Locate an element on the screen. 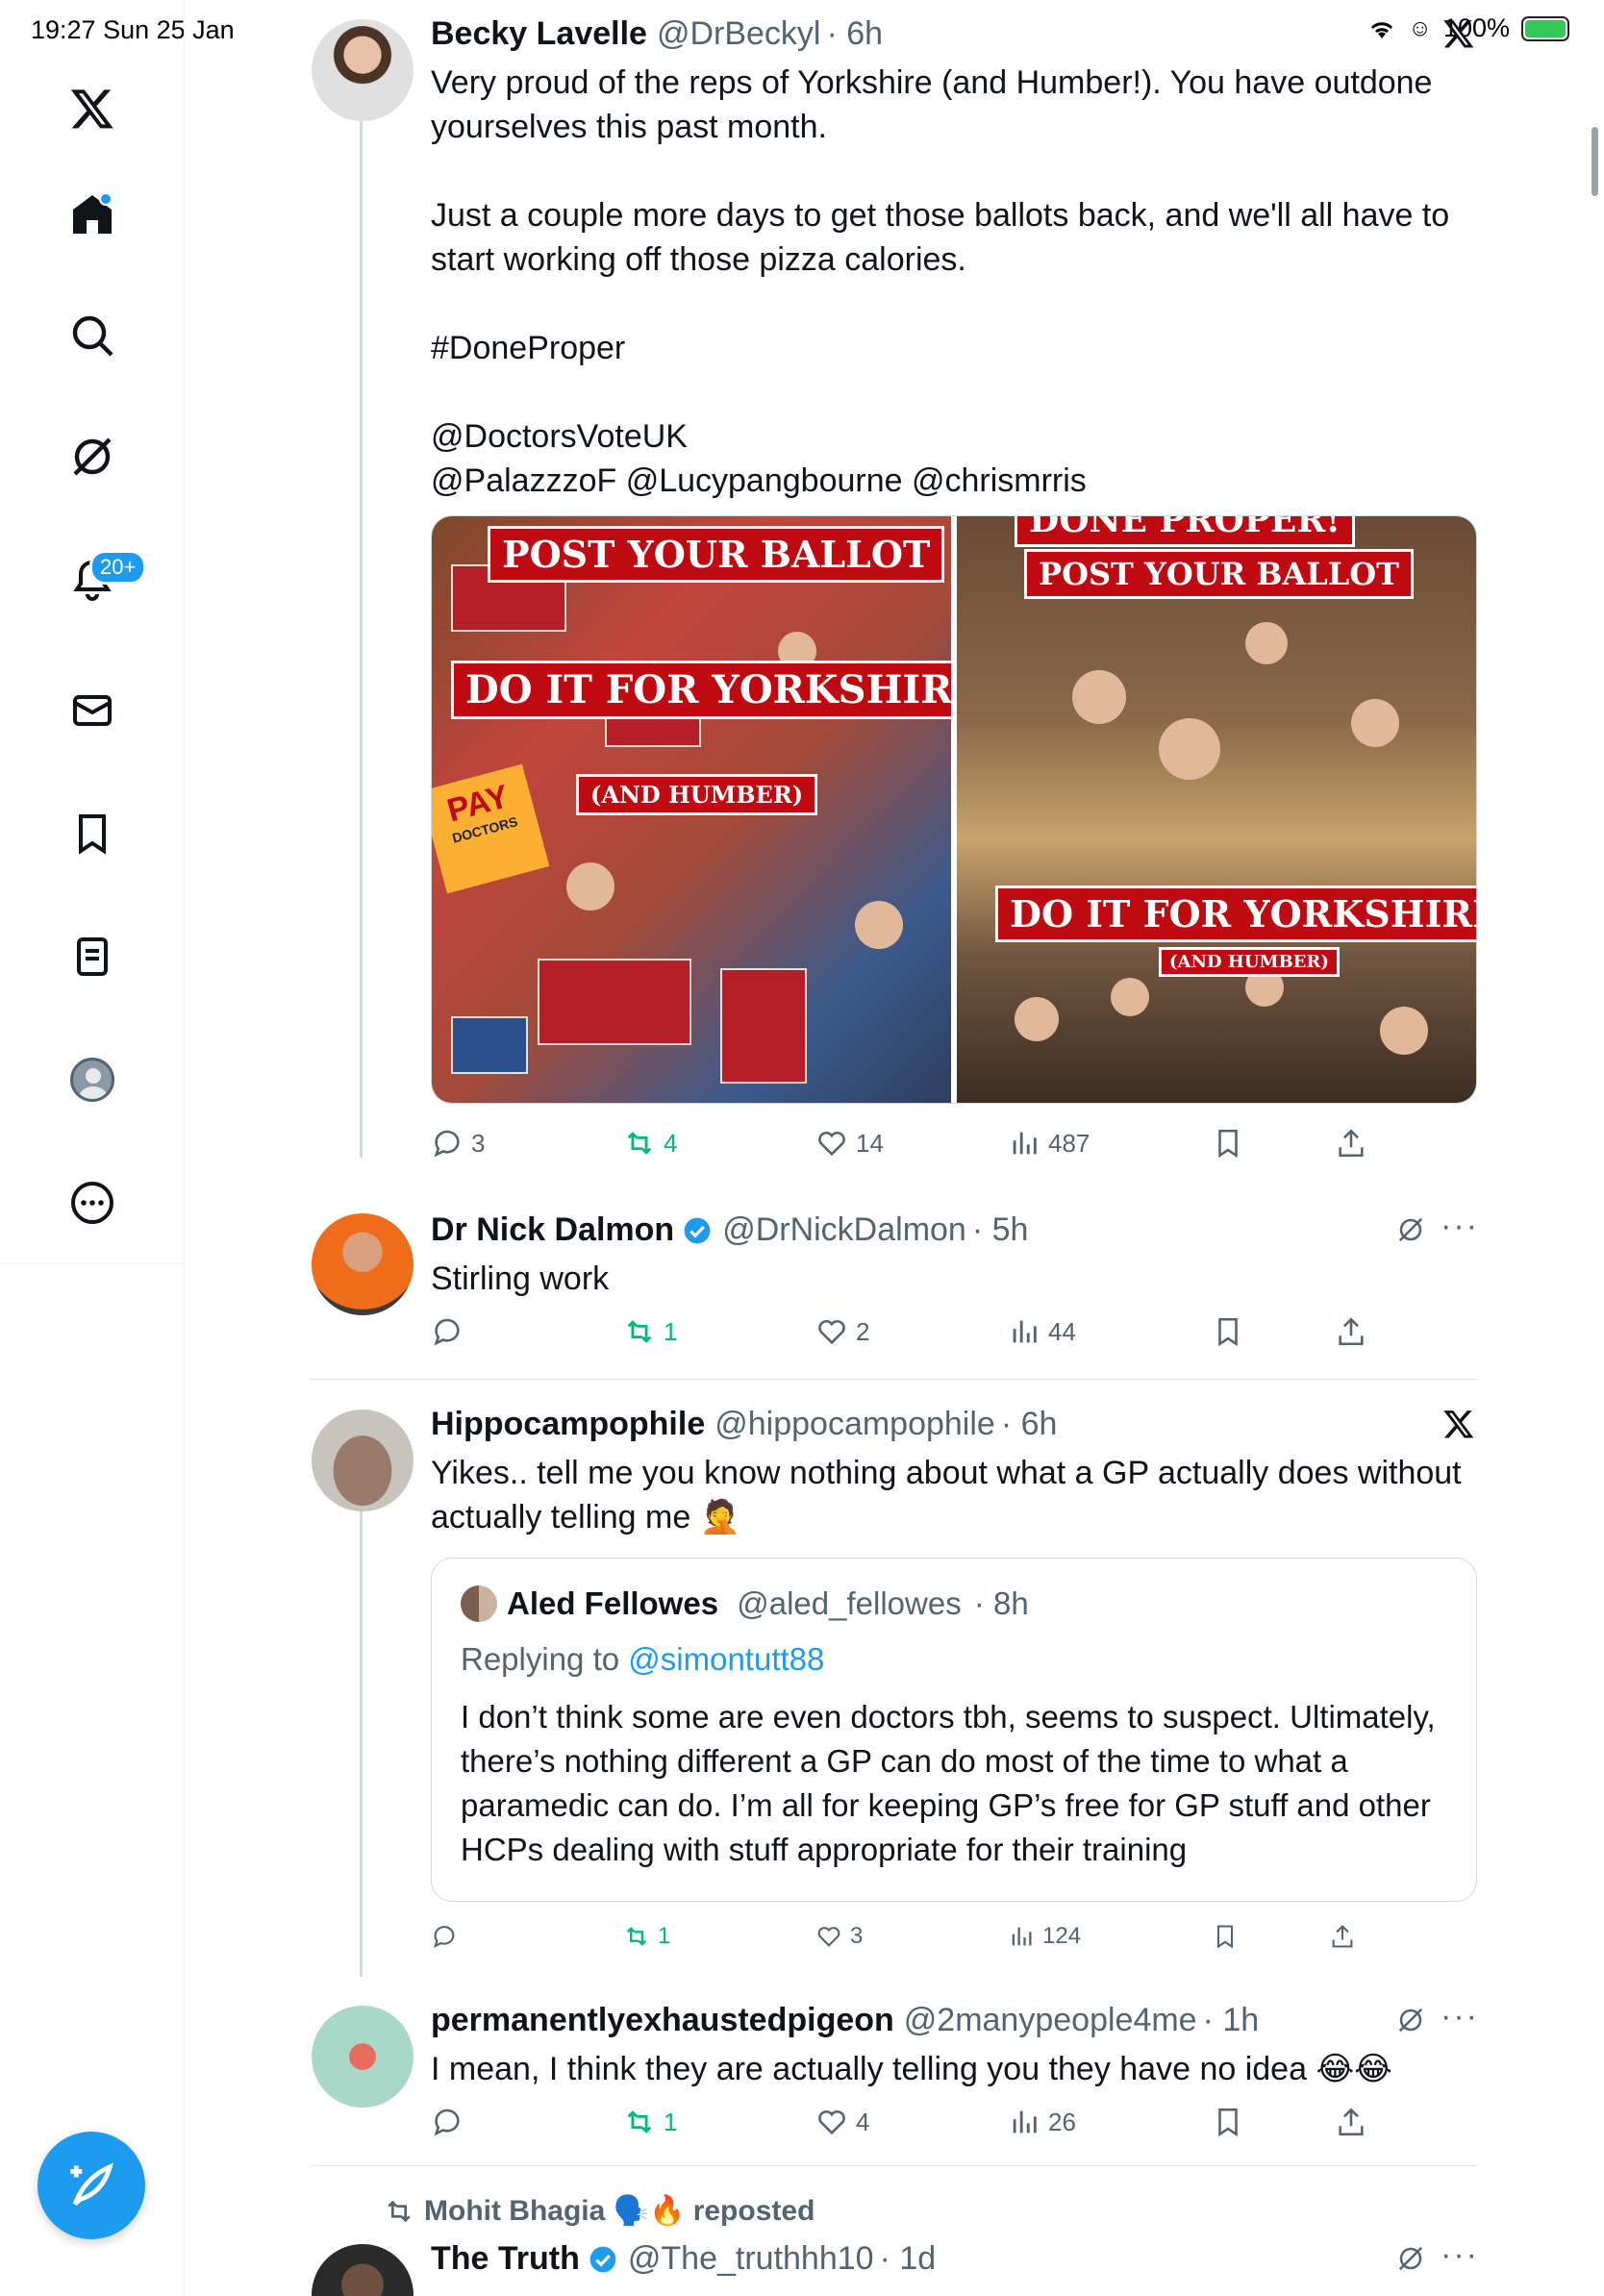 This screenshot has width=1604, height=2296. nav-more is located at coordinates (92, 1203).